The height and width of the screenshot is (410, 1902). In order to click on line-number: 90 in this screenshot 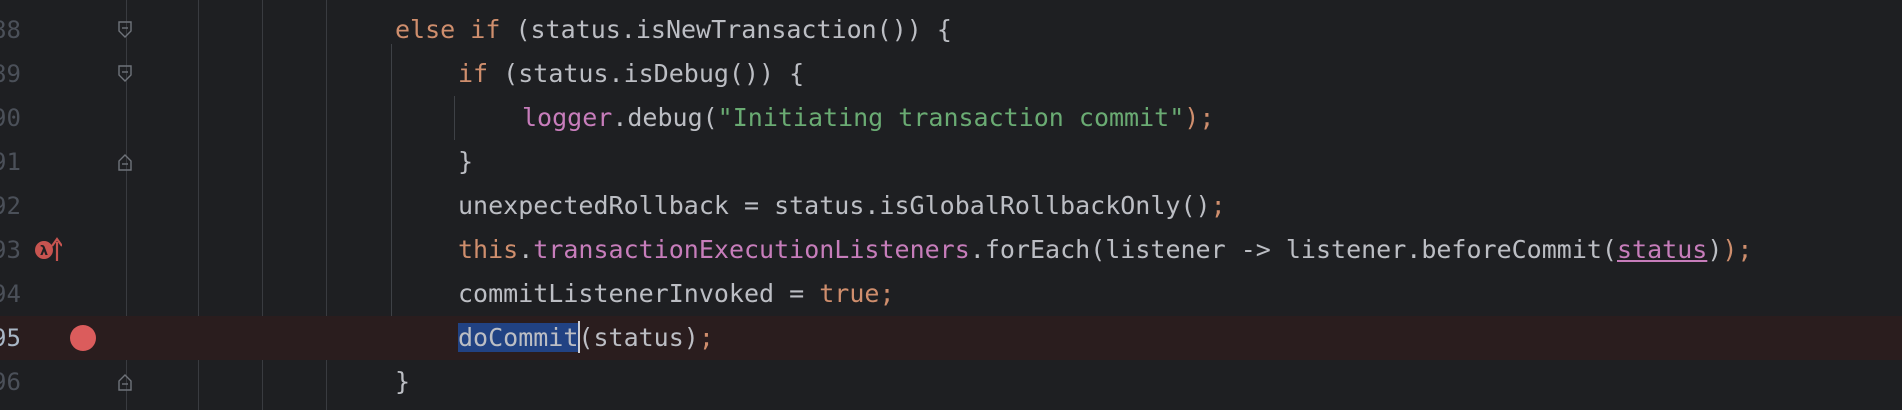, I will do `click(10, 118)`.